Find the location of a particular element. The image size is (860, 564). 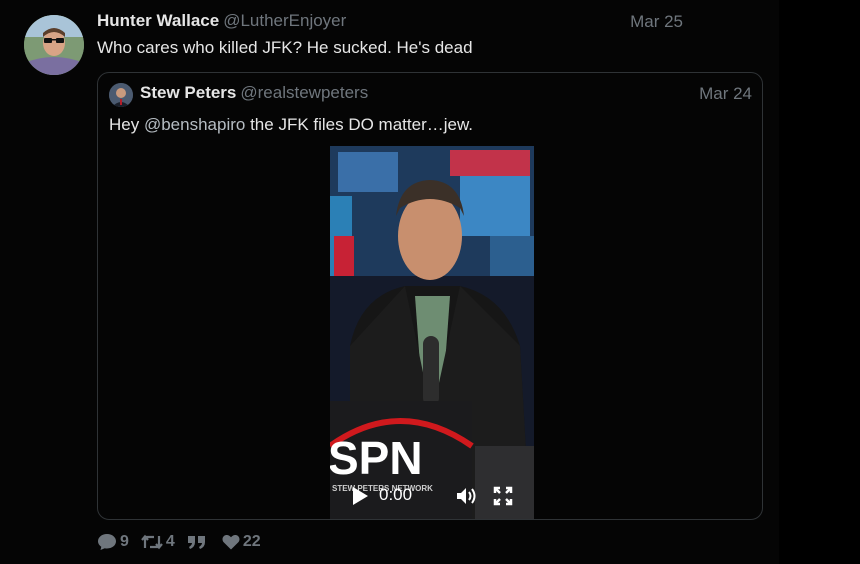

tweet-actions: 9 4 22 is located at coordinates (185, 542).